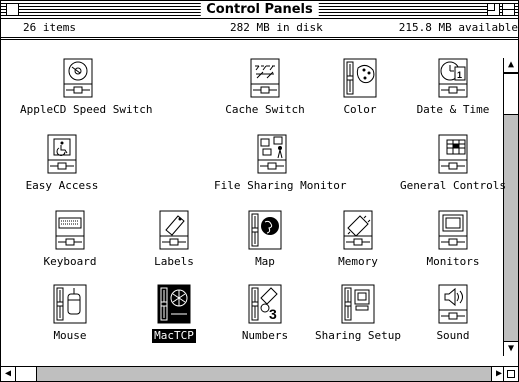  Describe the element at coordinates (70, 304) in the screenshot. I see `mouse-icon` at that location.